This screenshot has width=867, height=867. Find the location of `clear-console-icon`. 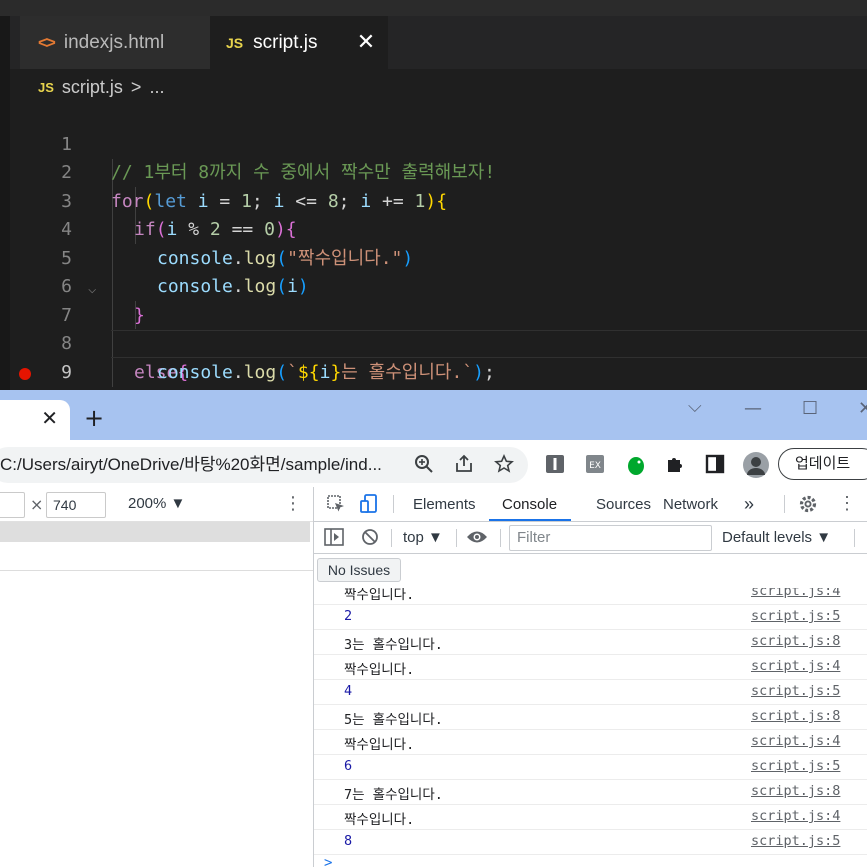

clear-console-icon is located at coordinates (370, 539).